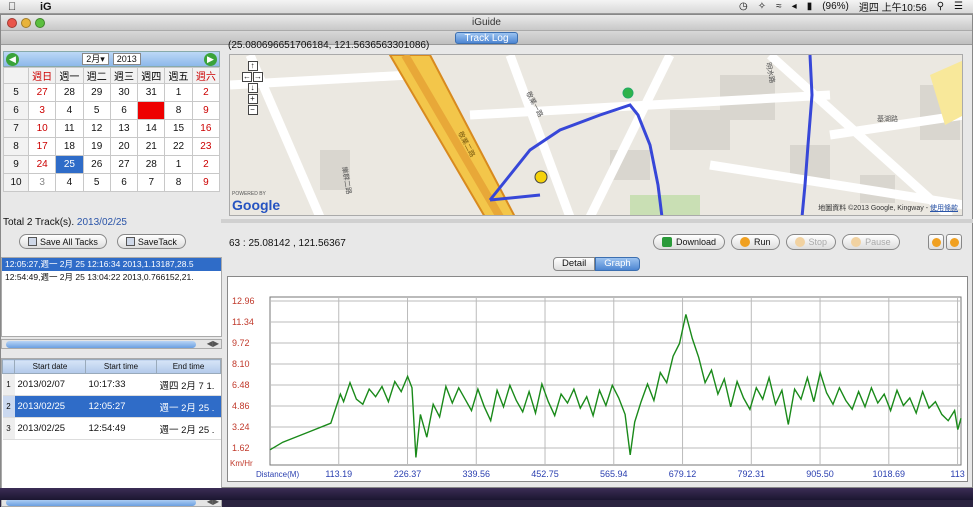 This screenshot has width=973, height=507. Describe the element at coordinates (96, 164) in the screenshot. I see `calendar-day: 26` at that location.